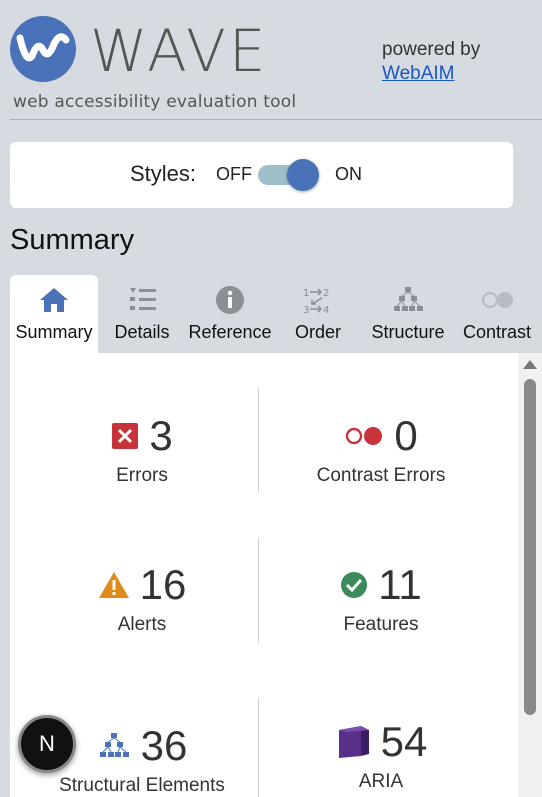 The image size is (542, 797). What do you see at coordinates (326, 310) in the screenshot?
I see `svg-text: 4` at bounding box center [326, 310].